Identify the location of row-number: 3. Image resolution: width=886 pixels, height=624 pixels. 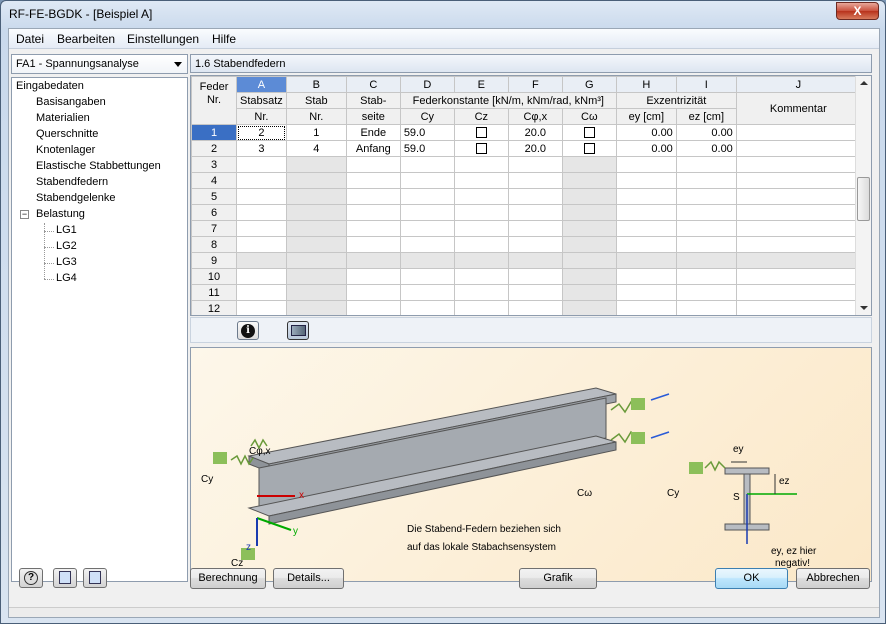
(214, 164).